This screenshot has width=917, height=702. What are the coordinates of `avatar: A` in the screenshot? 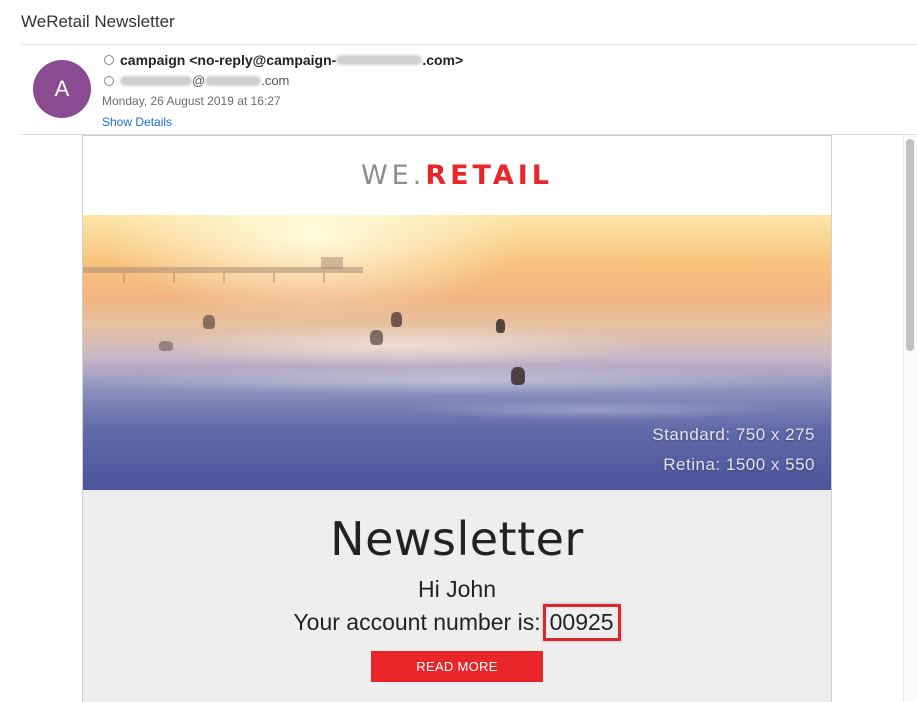 It's located at (62, 89).